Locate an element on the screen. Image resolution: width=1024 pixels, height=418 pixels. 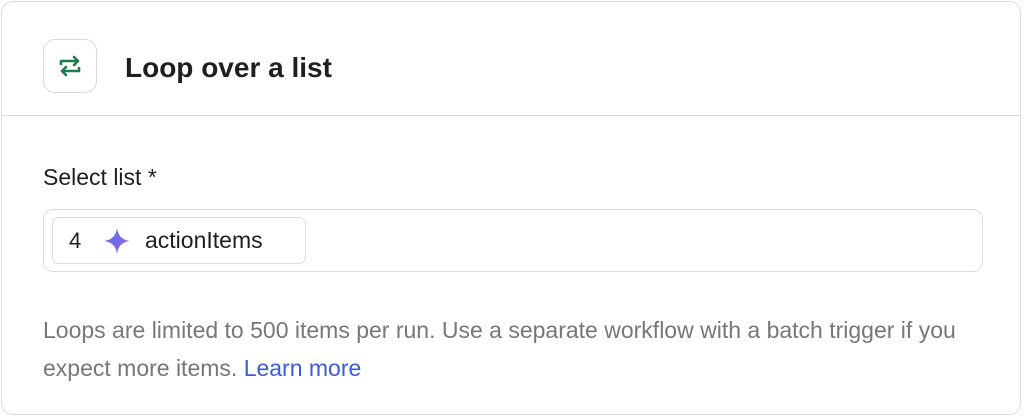
card-title: Loop over a list is located at coordinates (228, 67).